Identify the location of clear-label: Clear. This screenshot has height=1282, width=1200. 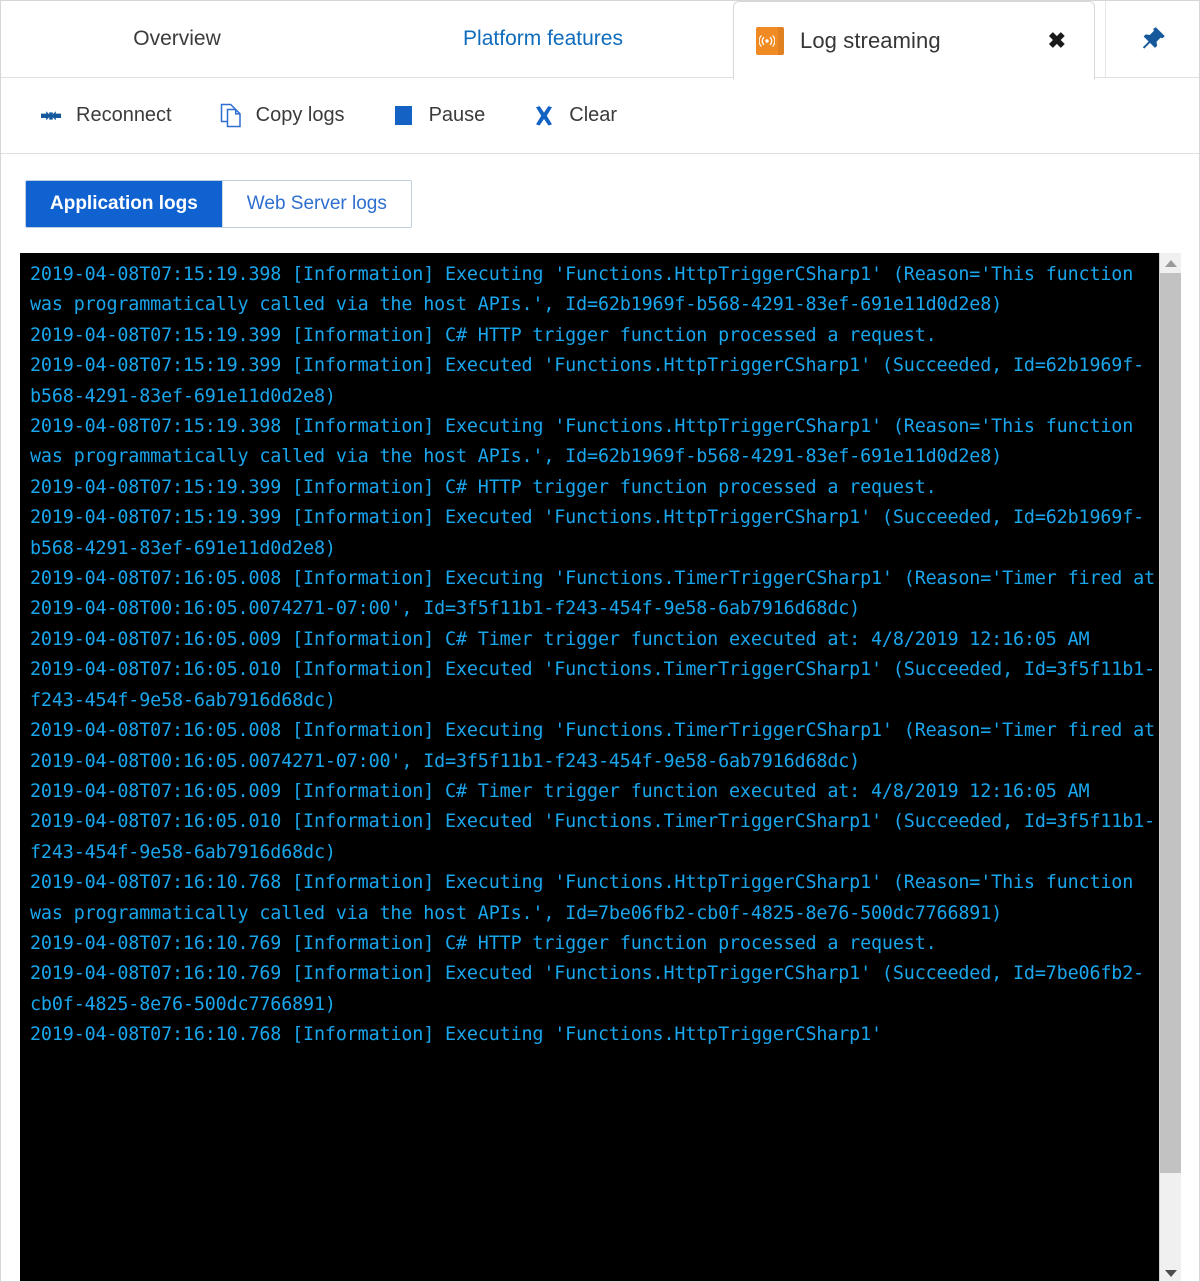
(593, 115).